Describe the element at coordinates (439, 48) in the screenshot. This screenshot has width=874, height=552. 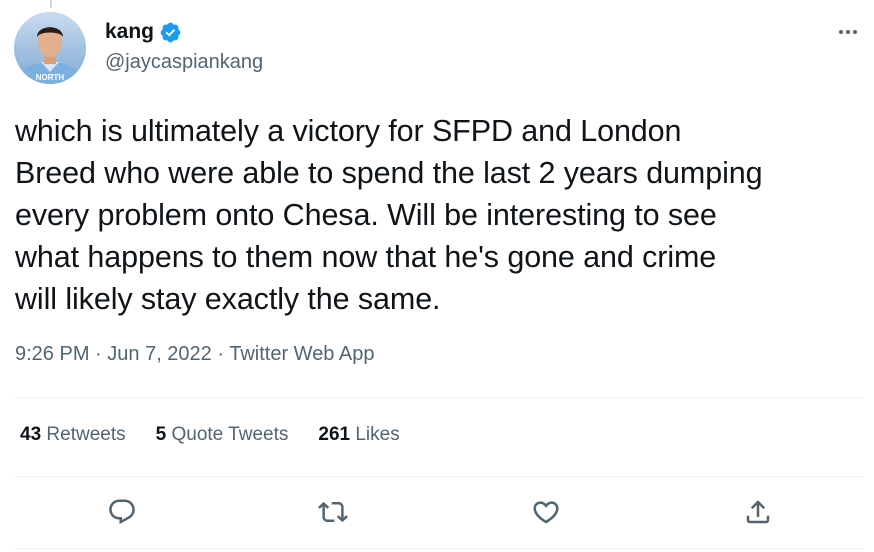
I see `tweet-header: NORTH kang @jaycaspiankang` at that location.